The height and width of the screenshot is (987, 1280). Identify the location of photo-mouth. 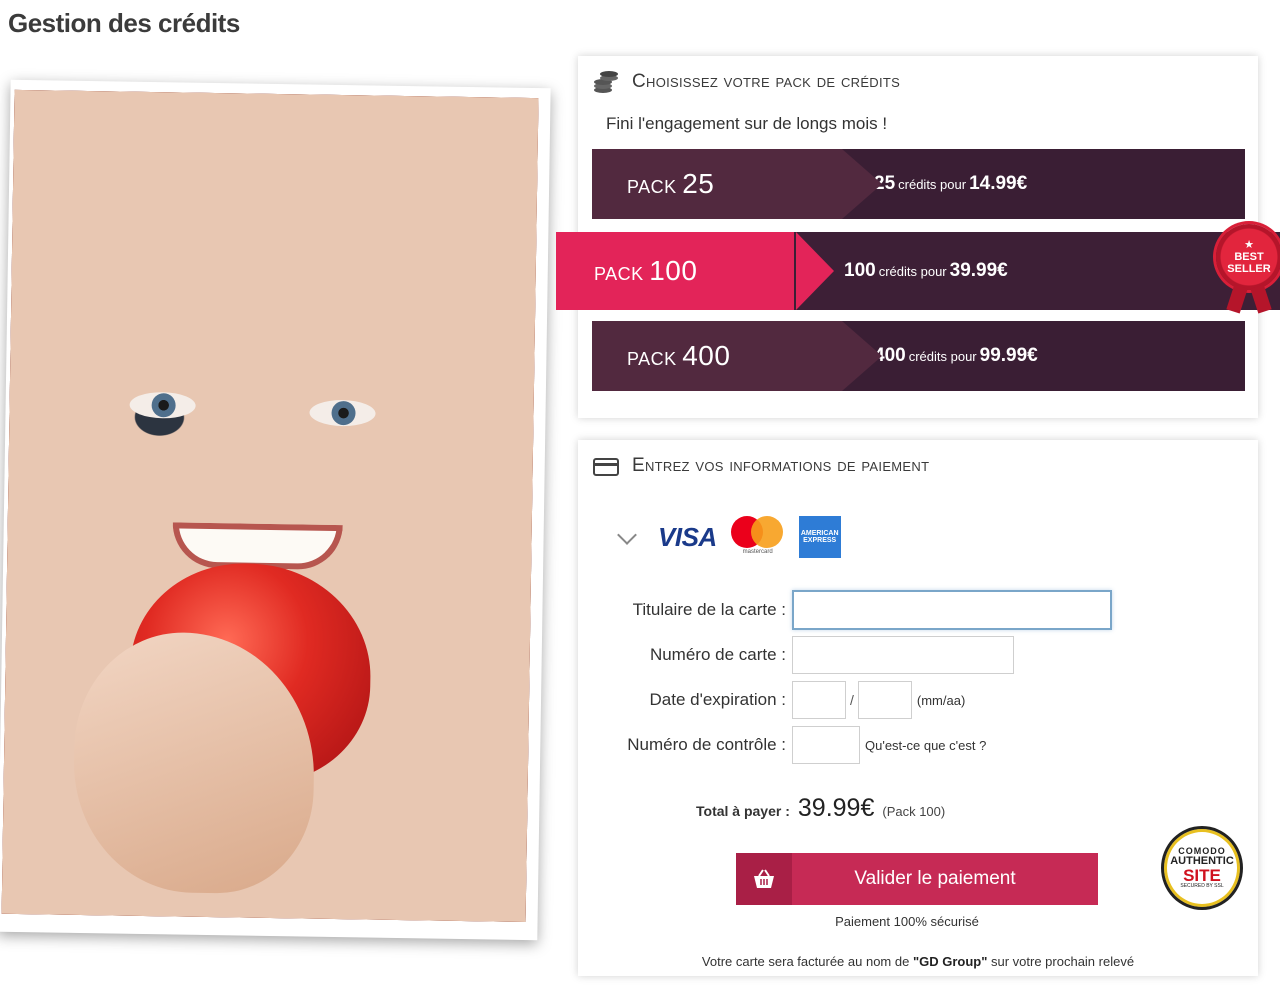
(257, 546).